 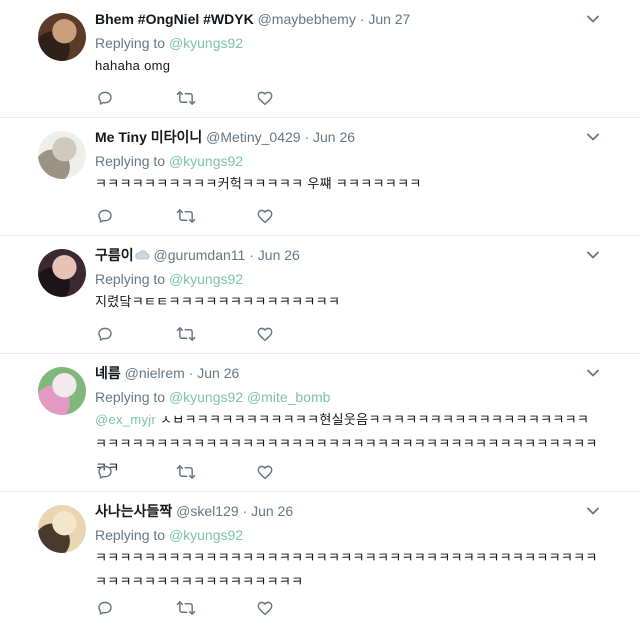 I want to click on tweet-header: 사나는사들짝 @skel129 · Jun 26, so click(x=347, y=511).